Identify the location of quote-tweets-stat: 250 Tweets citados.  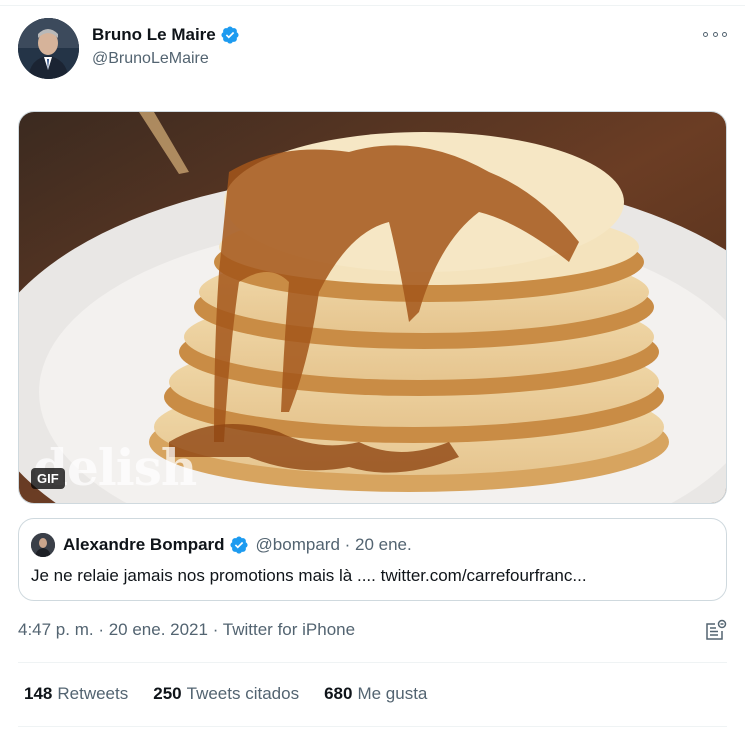
(226, 694).